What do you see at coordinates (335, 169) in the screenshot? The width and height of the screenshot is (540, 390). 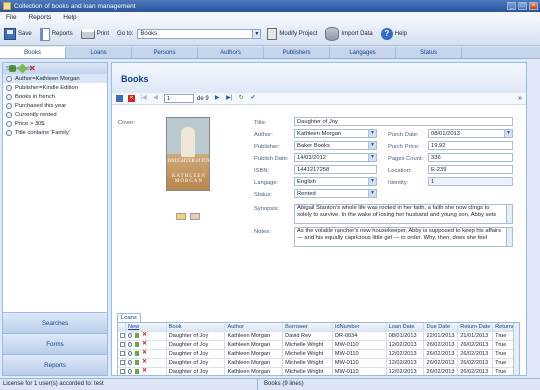 I see `isbn-field: 1441217258` at bounding box center [335, 169].